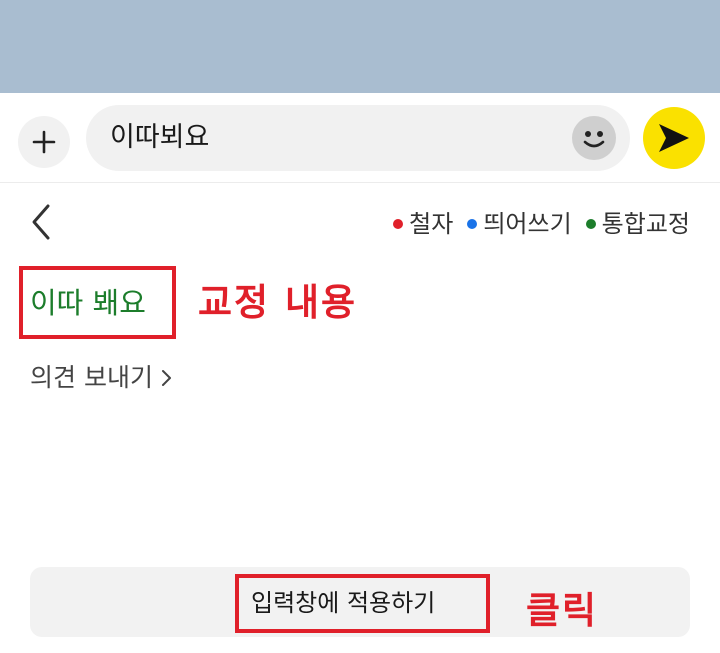 This screenshot has width=720, height=653. I want to click on annotation-click-label: 클릭, so click(562, 610).